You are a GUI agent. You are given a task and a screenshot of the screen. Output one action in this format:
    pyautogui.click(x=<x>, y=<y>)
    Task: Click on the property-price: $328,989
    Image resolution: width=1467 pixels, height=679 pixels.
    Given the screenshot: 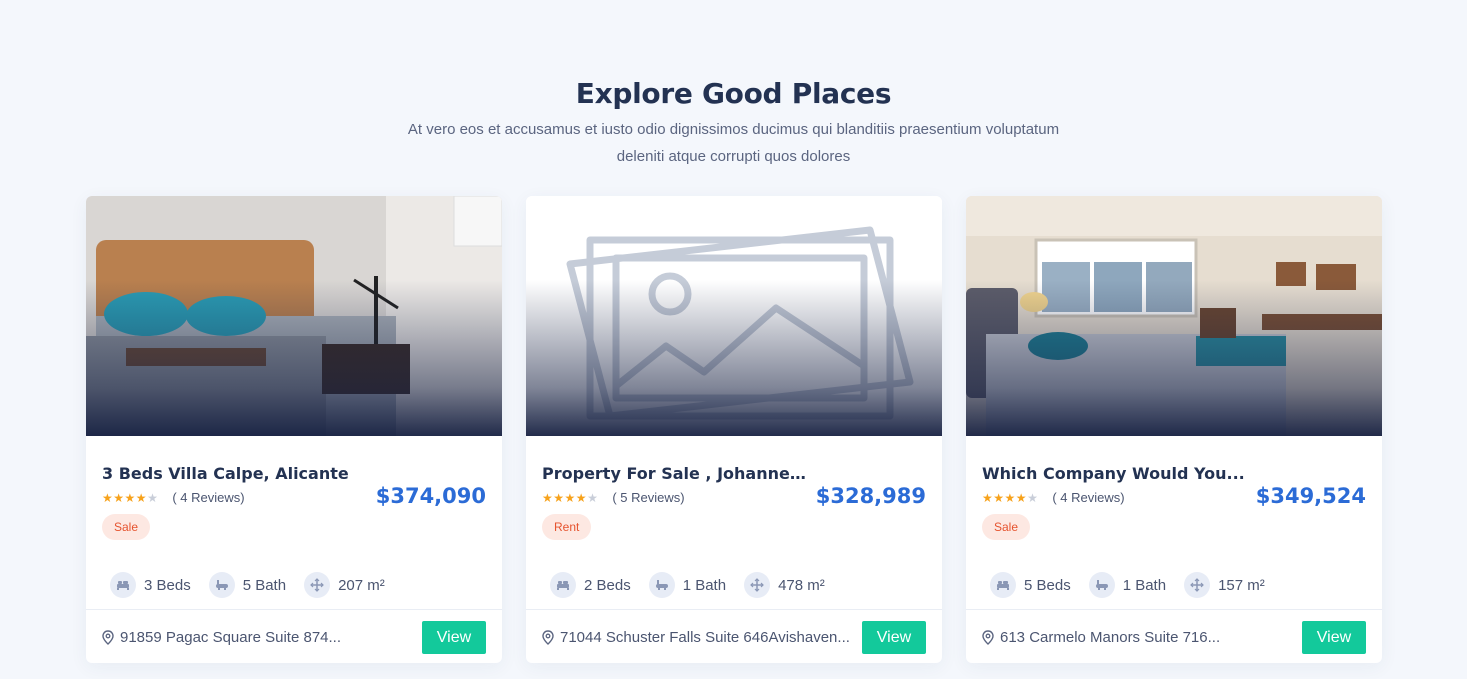 What is the action you would take?
    pyautogui.click(x=870, y=496)
    